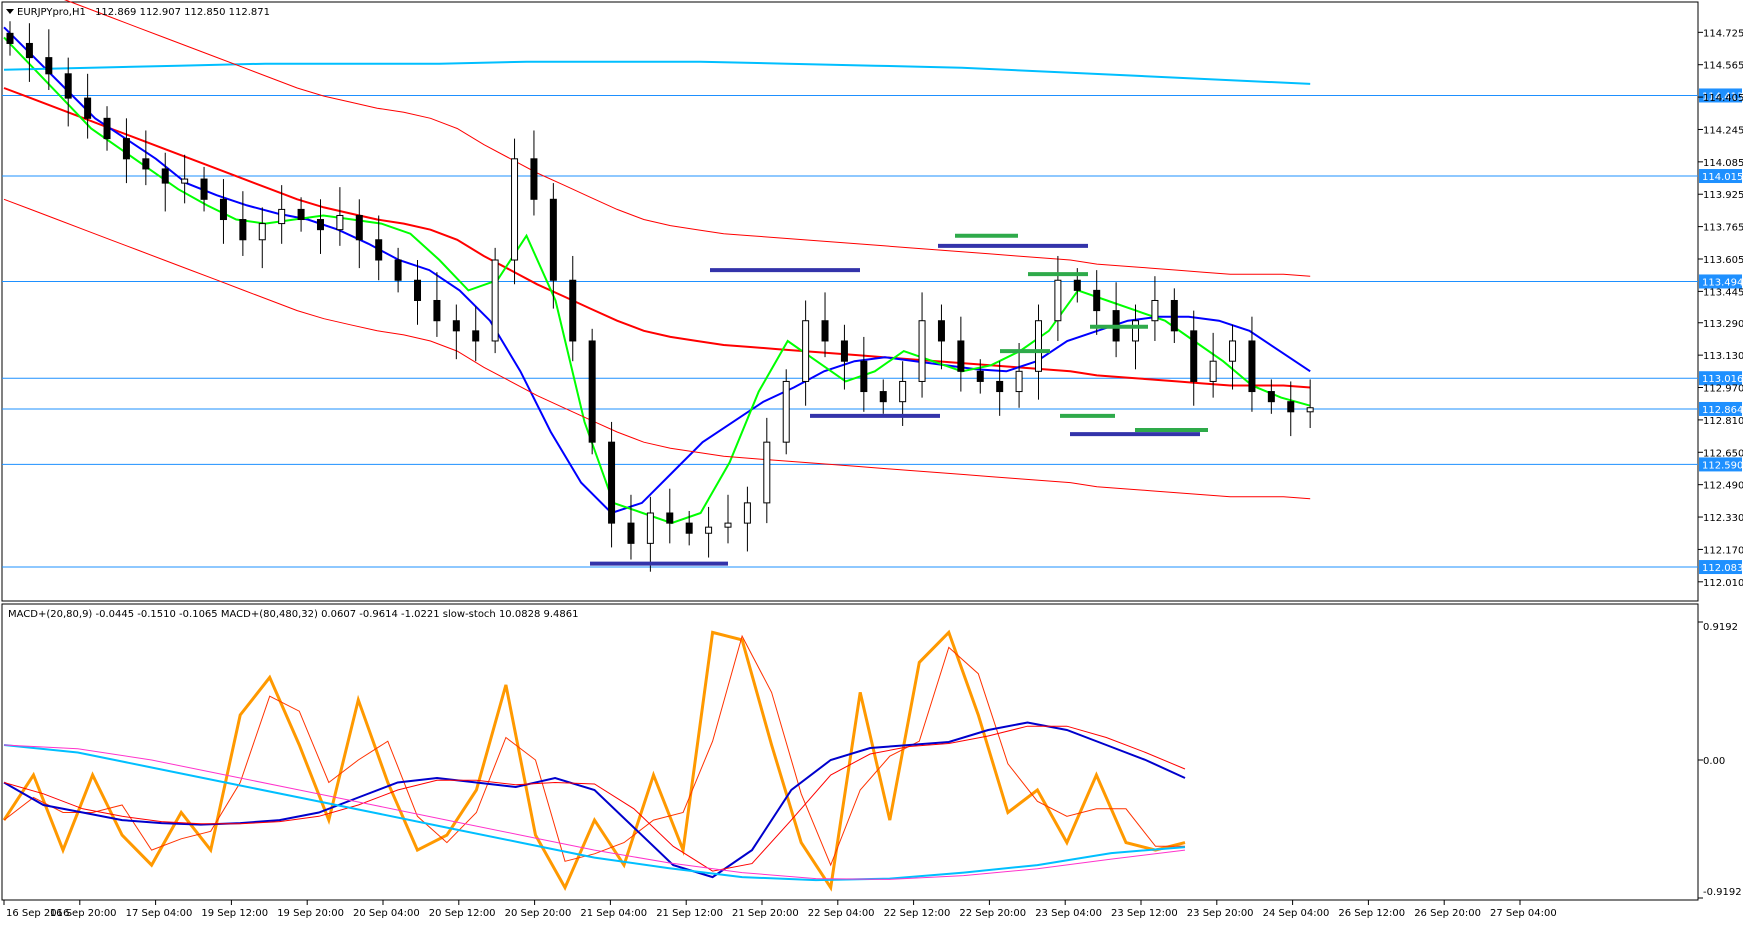 The height and width of the screenshot is (927, 1743). Describe the element at coordinates (992, 913) in the screenshot. I see `time-axis-label: 22 Sep 20:00` at that location.